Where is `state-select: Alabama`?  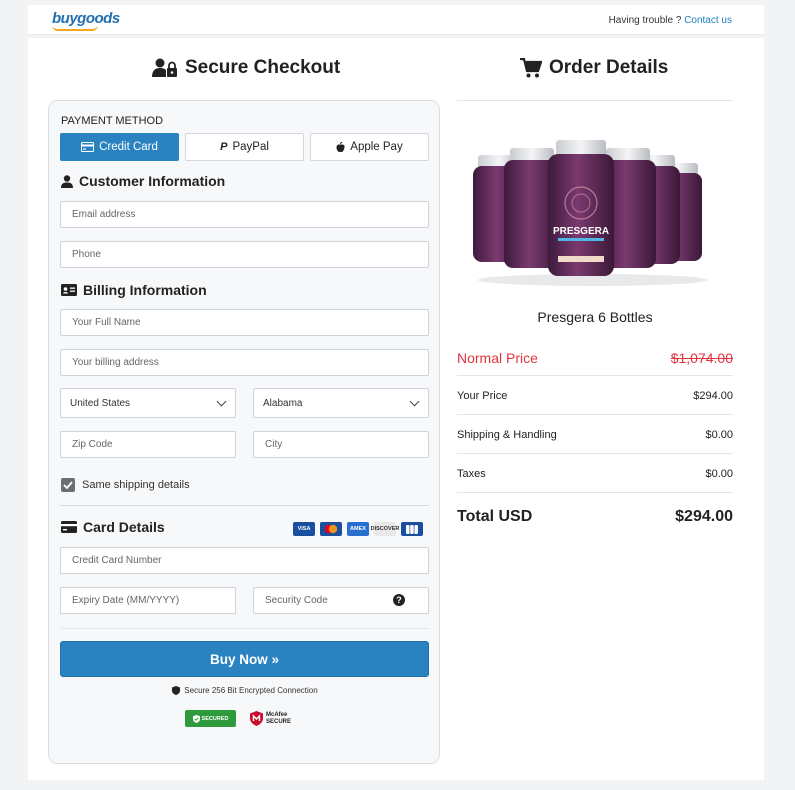 state-select: Alabama is located at coordinates (341, 403).